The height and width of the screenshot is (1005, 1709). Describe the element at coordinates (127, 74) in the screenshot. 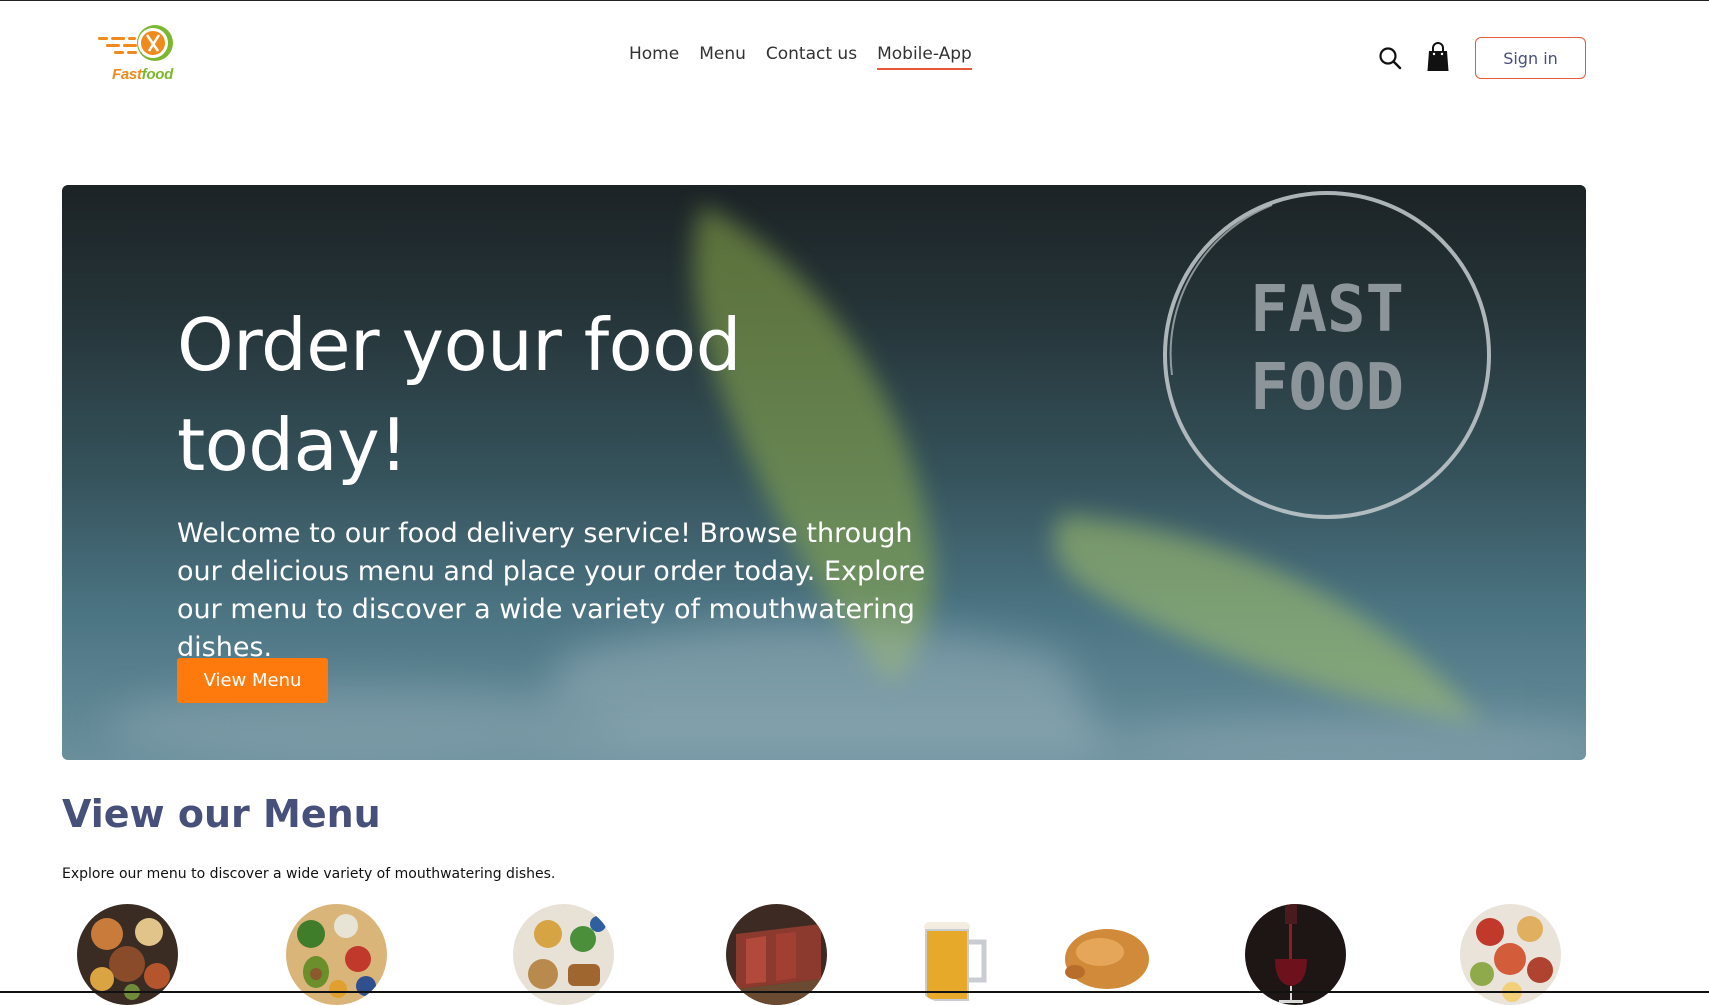

I see `logo-text-fast: Fast` at that location.